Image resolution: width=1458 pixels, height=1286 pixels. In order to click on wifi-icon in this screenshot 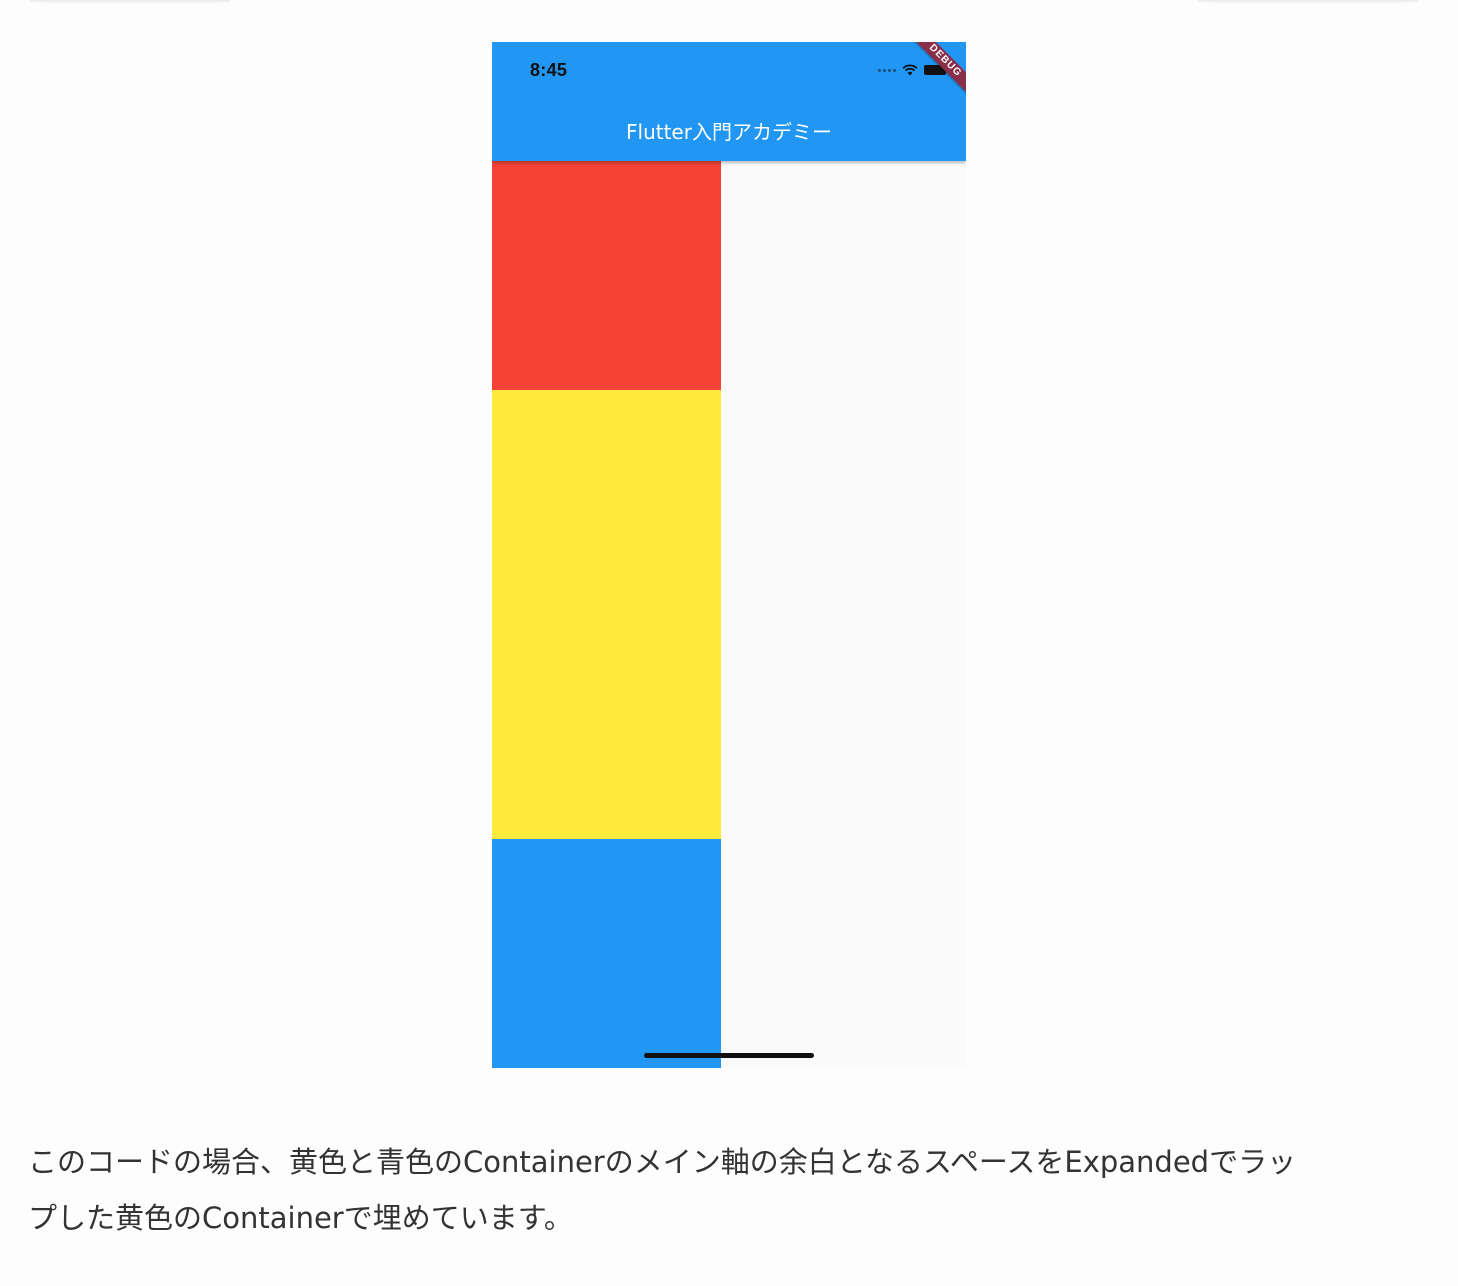, I will do `click(910, 70)`.